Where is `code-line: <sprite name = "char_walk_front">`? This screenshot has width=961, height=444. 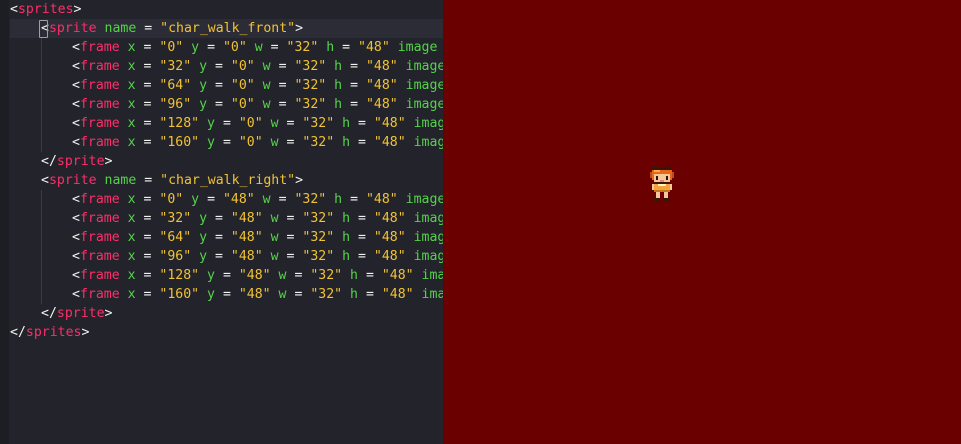
code-line: <sprite name = "char_walk_front"> is located at coordinates (226, 28).